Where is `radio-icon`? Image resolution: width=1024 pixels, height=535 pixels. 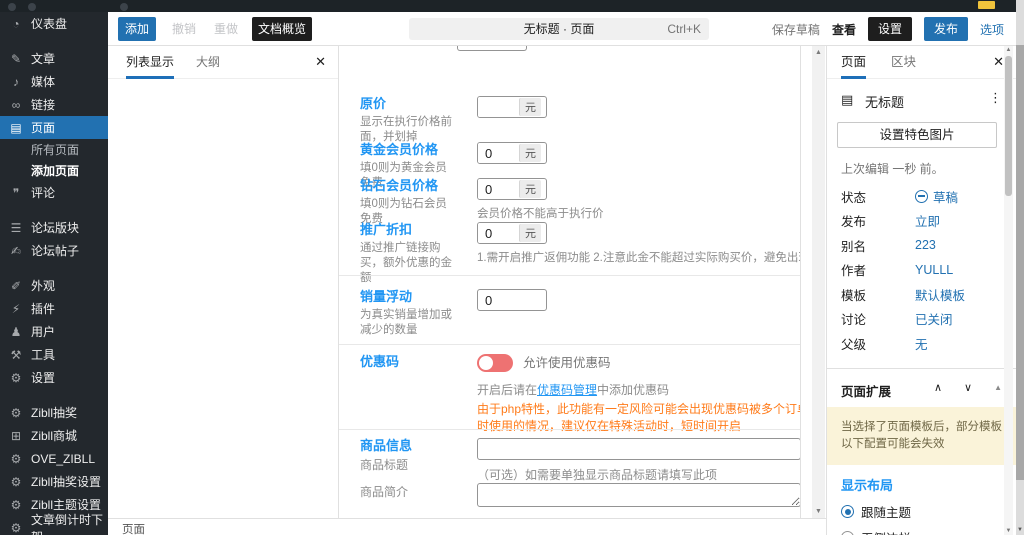 radio-icon is located at coordinates (847, 511).